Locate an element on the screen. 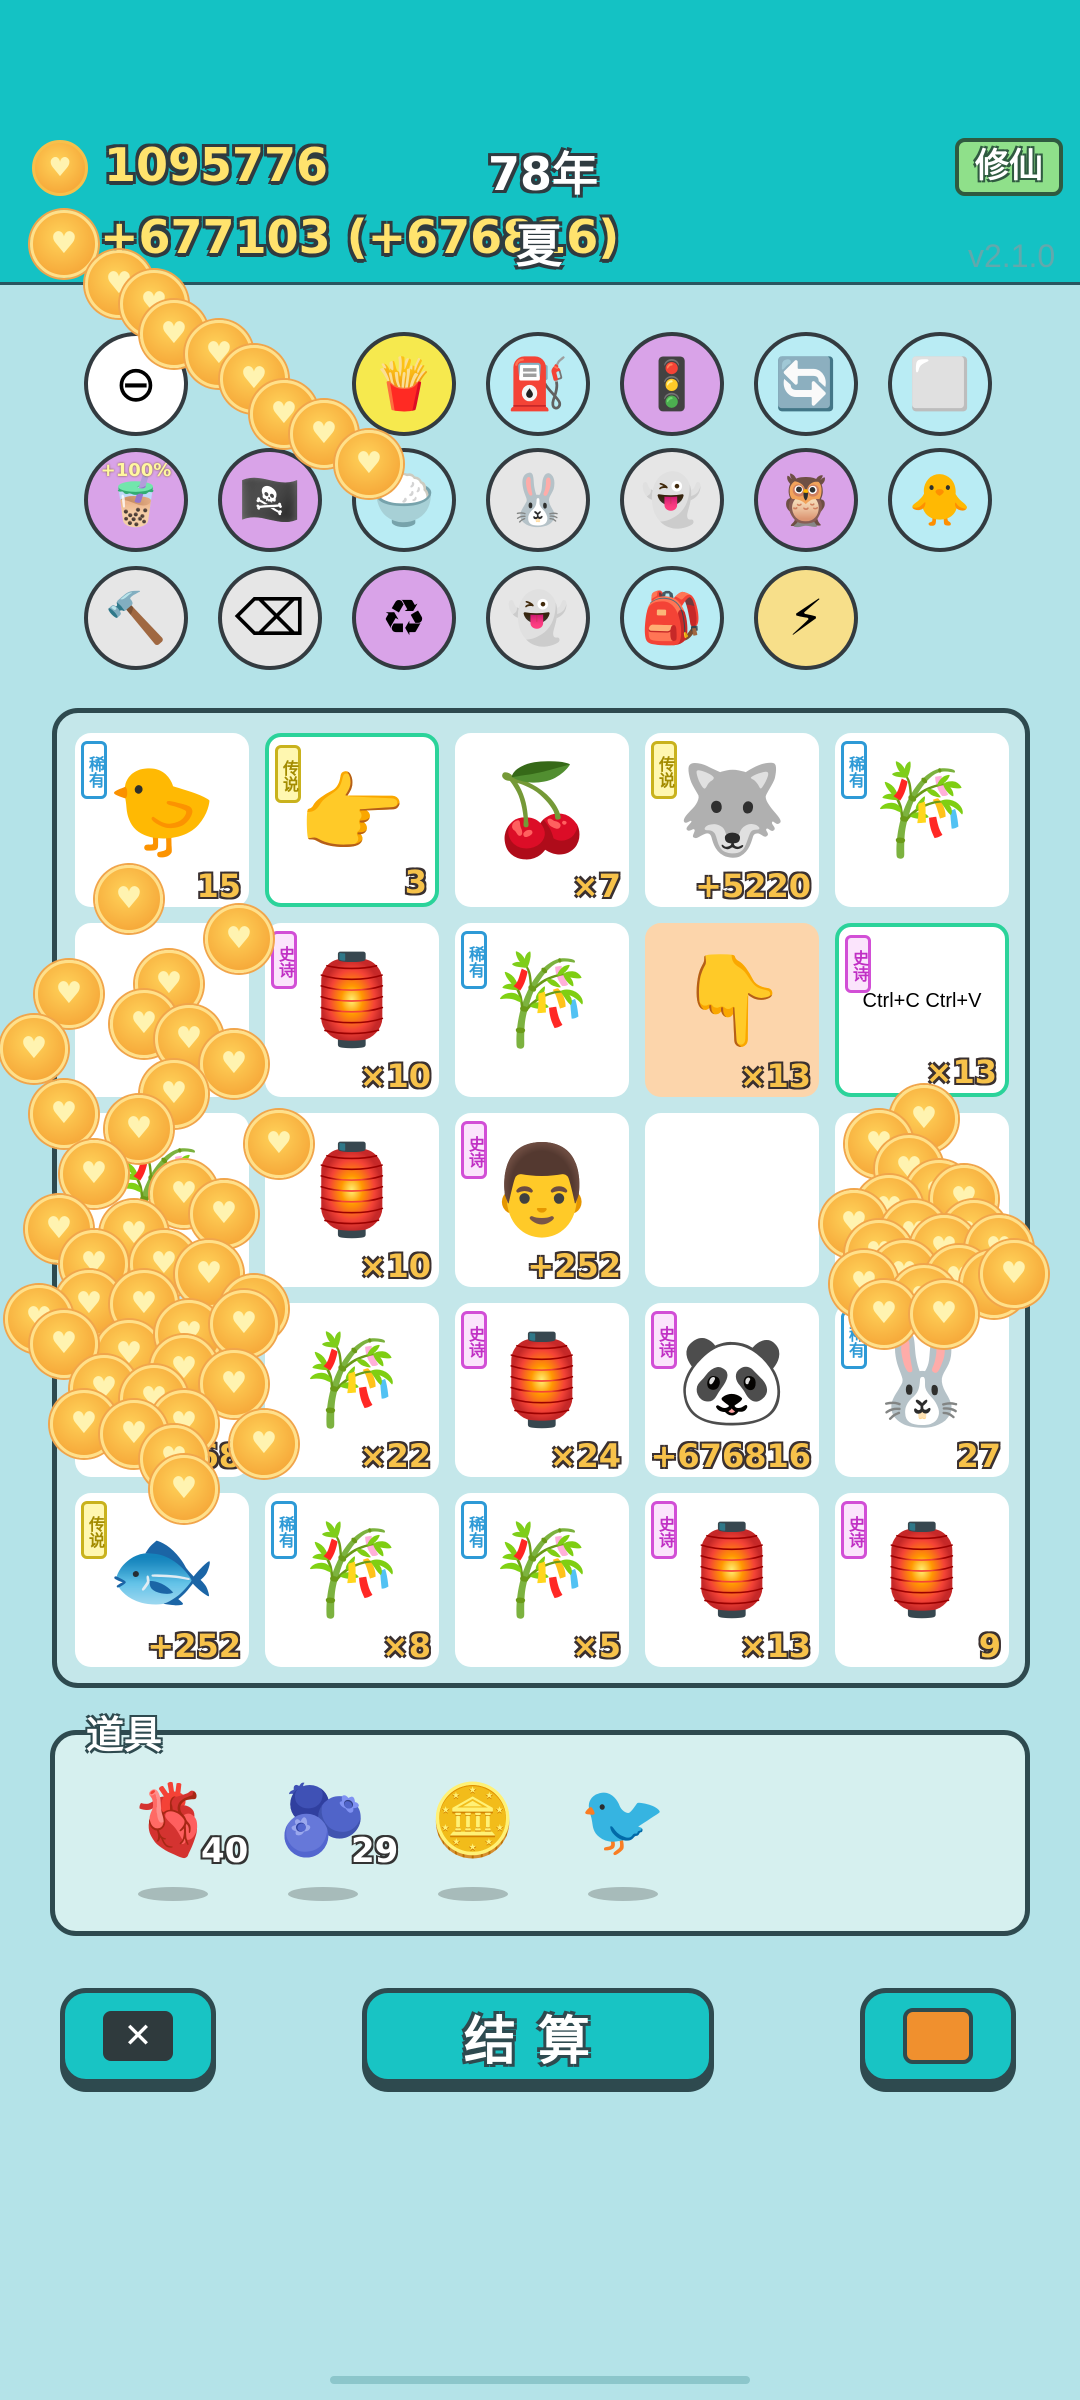  hammer-icon: 🔨 is located at coordinates (136, 617).